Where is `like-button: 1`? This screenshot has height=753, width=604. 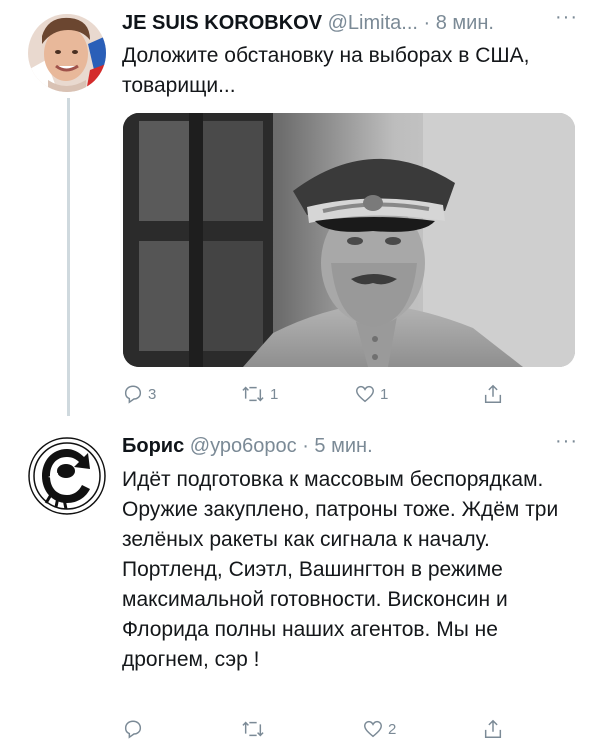
like-button: 1 is located at coordinates (371, 394).